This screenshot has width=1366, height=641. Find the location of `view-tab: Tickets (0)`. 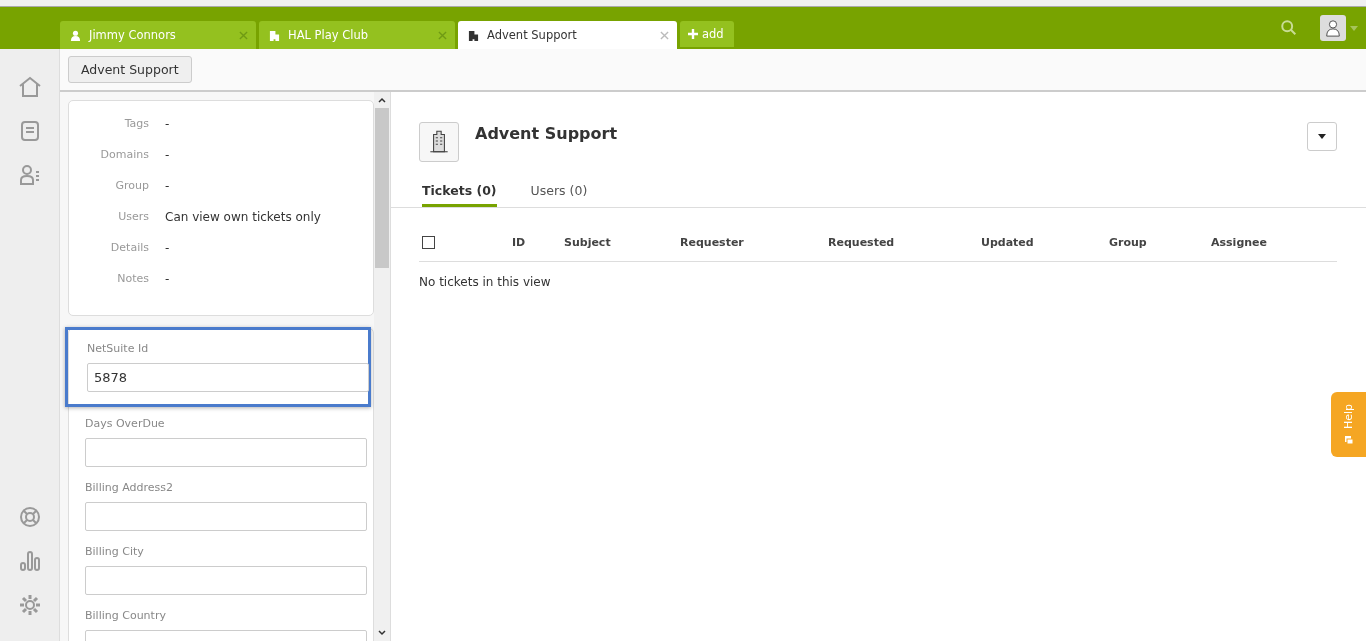

view-tab: Tickets (0) is located at coordinates (459, 194).